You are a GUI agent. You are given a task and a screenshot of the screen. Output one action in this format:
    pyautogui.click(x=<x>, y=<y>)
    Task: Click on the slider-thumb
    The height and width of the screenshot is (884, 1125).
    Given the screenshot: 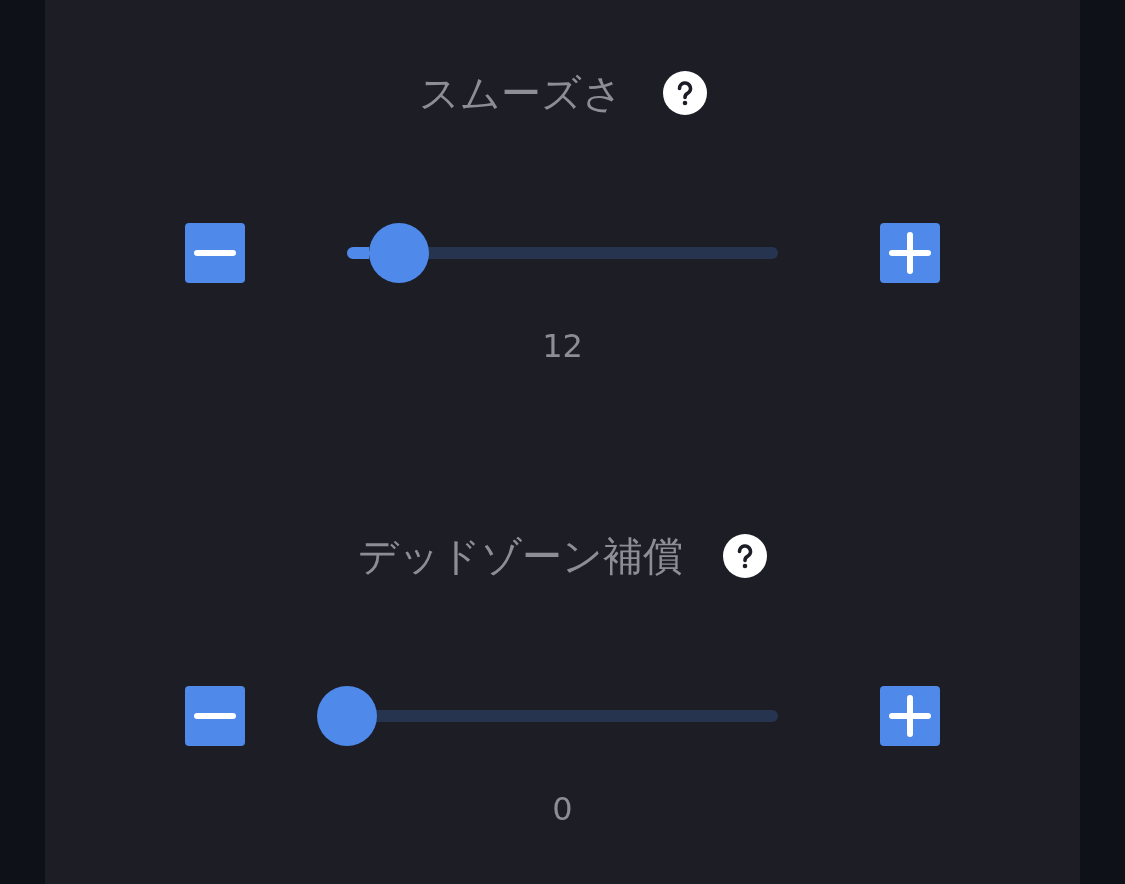 What is the action you would take?
    pyautogui.click(x=347, y=716)
    